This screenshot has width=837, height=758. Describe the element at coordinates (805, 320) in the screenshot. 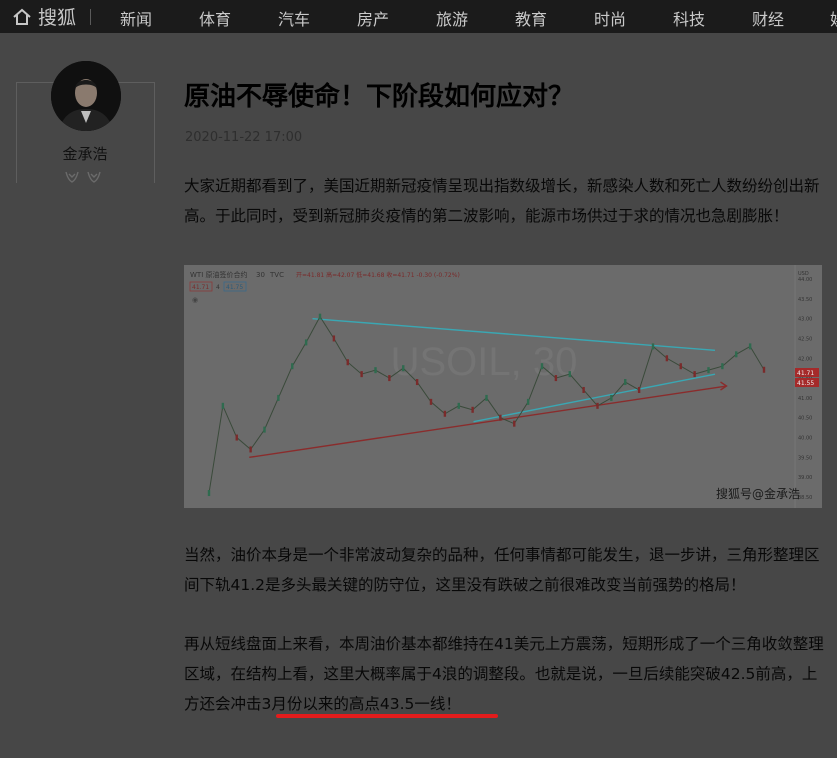

I see `y-tick-label: 43.00` at that location.